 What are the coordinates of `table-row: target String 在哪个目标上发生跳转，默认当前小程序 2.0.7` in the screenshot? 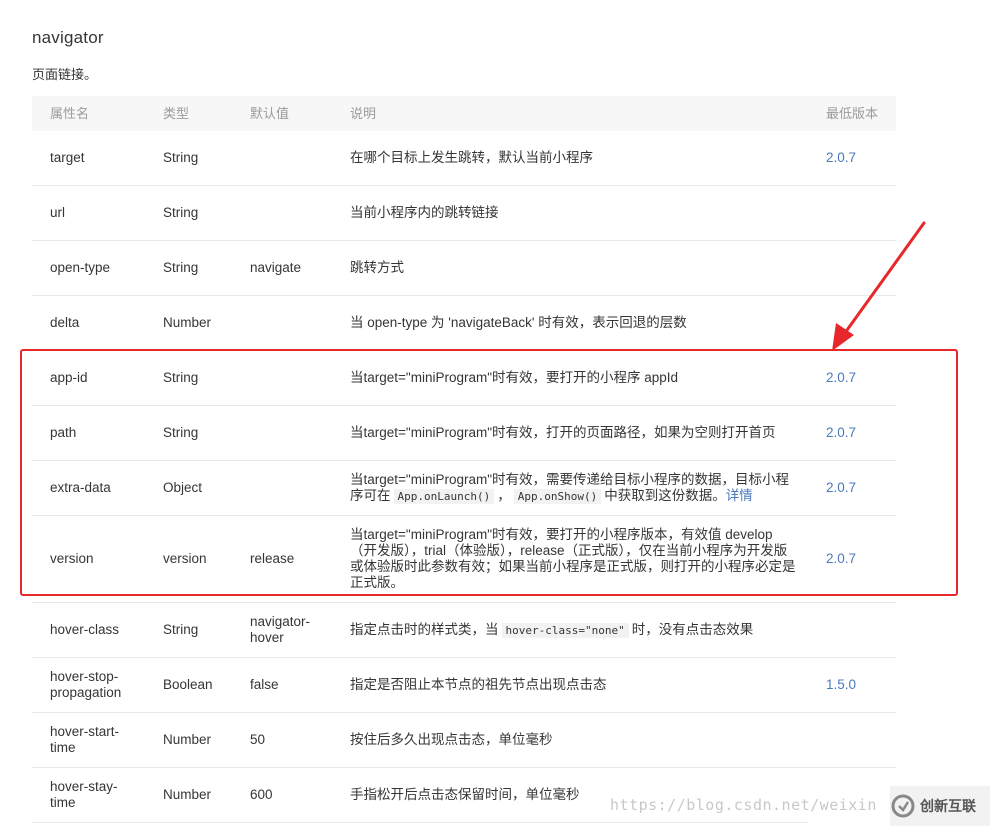 It's located at (464, 158).